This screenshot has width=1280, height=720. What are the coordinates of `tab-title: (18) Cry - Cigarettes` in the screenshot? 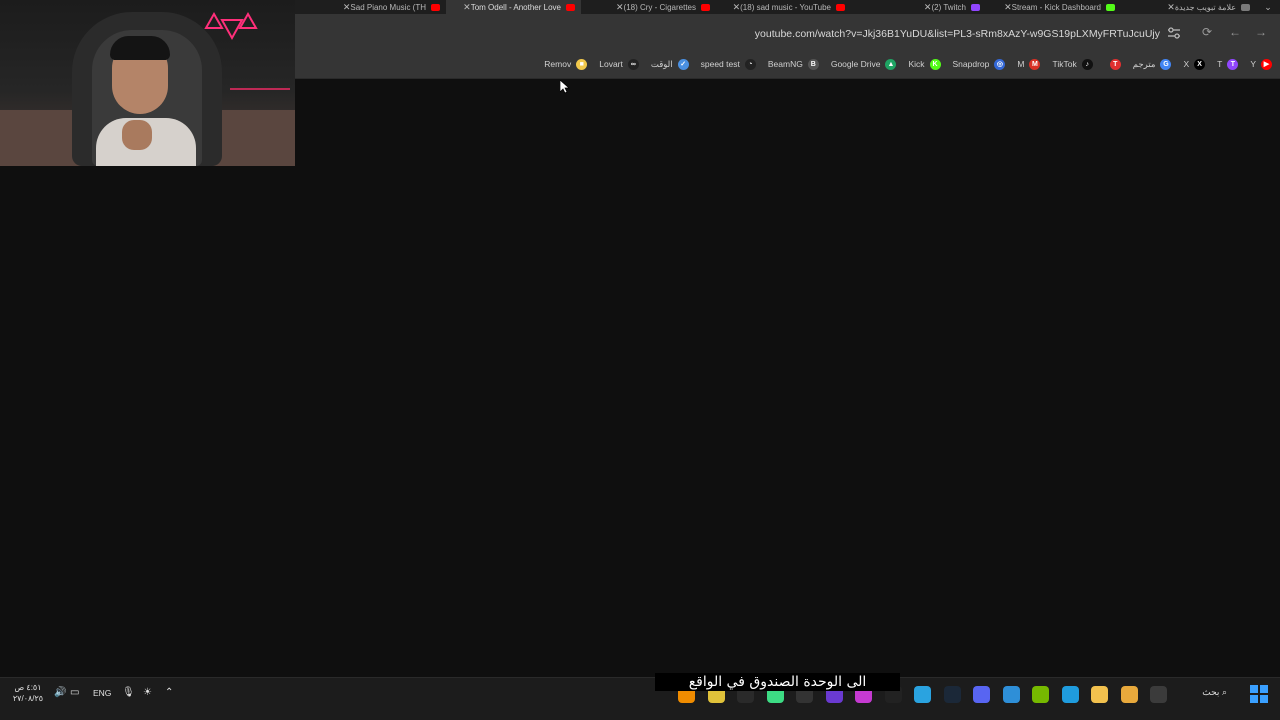 It's located at (659, 7).